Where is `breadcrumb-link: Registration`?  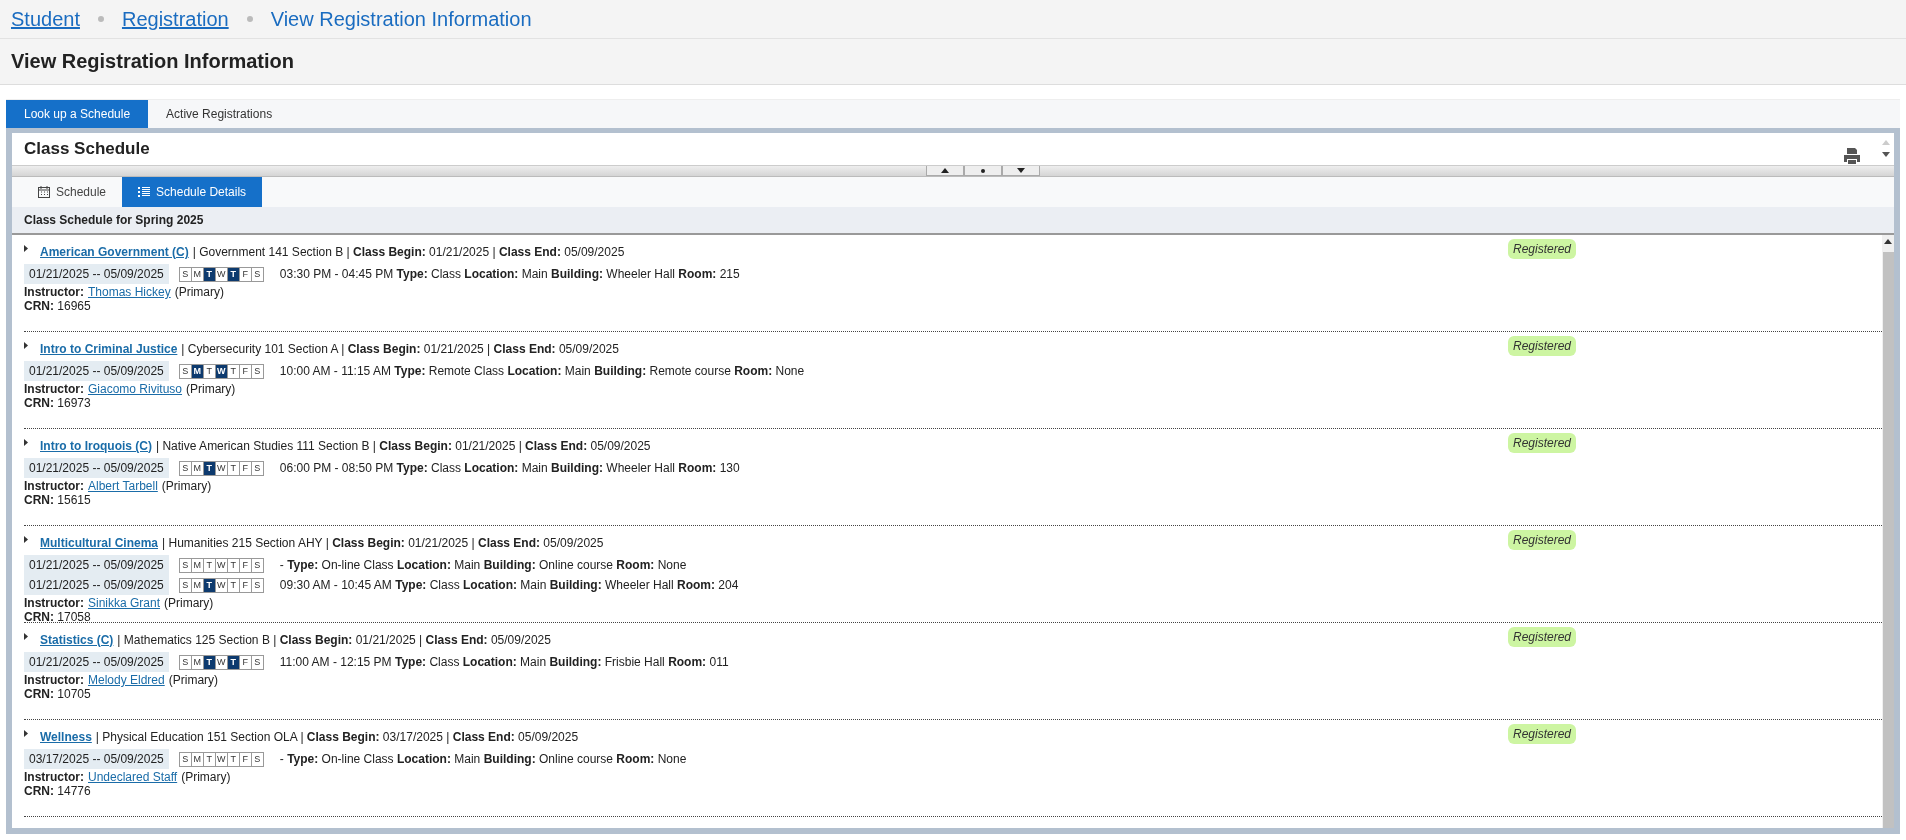
breadcrumb-link: Registration is located at coordinates (175, 19).